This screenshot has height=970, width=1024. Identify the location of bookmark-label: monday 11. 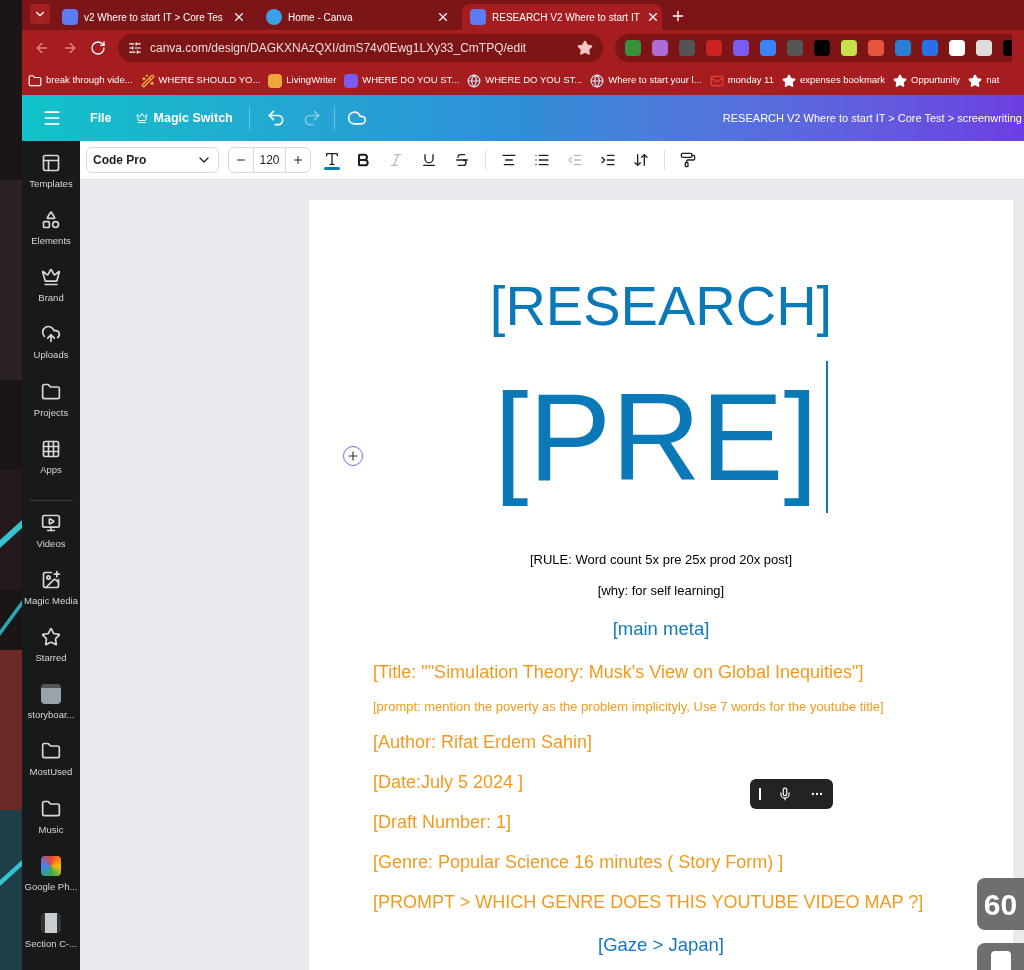
(750, 80).